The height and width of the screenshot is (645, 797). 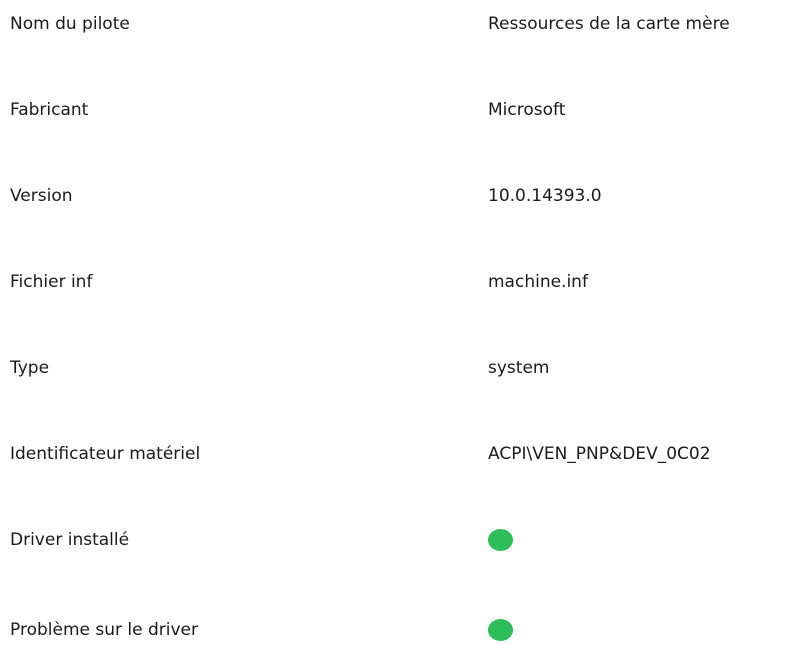 I want to click on row-inf-file: Fichier inf machine.inf, so click(x=398, y=282).